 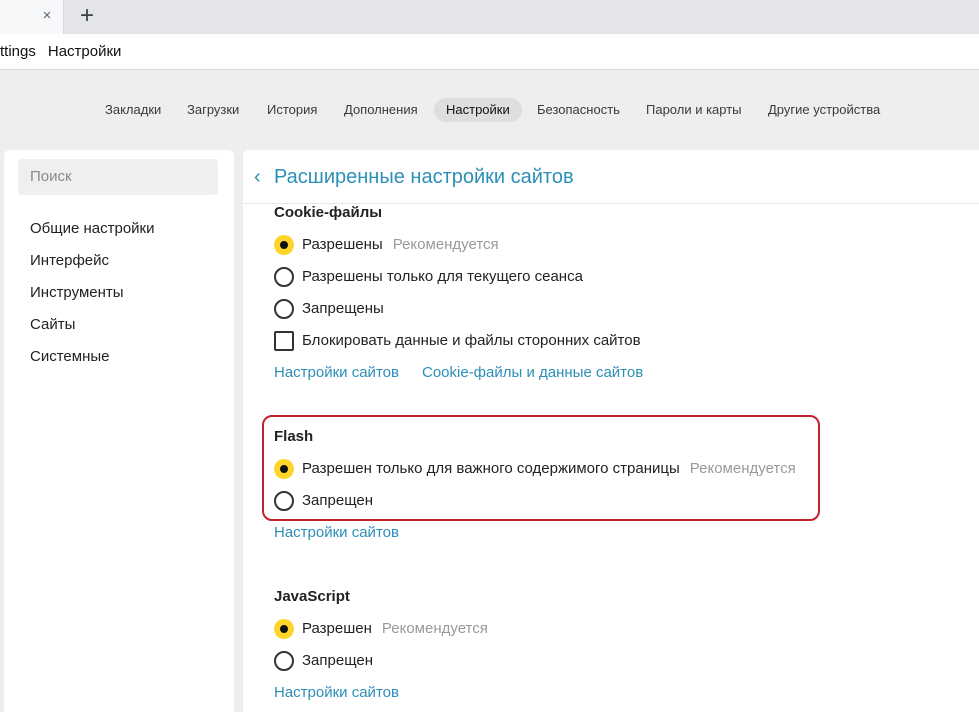 I want to click on flash-site-settings-link: Настройки сайтов, so click(x=336, y=532).